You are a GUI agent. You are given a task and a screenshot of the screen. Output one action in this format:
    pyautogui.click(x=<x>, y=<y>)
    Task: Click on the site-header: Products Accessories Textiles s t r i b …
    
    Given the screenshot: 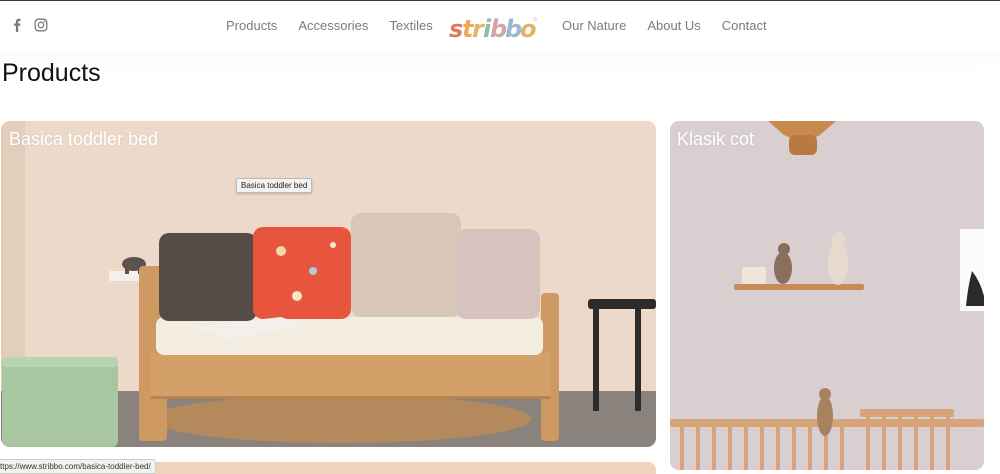 What is the action you would take?
    pyautogui.click(x=500, y=27)
    